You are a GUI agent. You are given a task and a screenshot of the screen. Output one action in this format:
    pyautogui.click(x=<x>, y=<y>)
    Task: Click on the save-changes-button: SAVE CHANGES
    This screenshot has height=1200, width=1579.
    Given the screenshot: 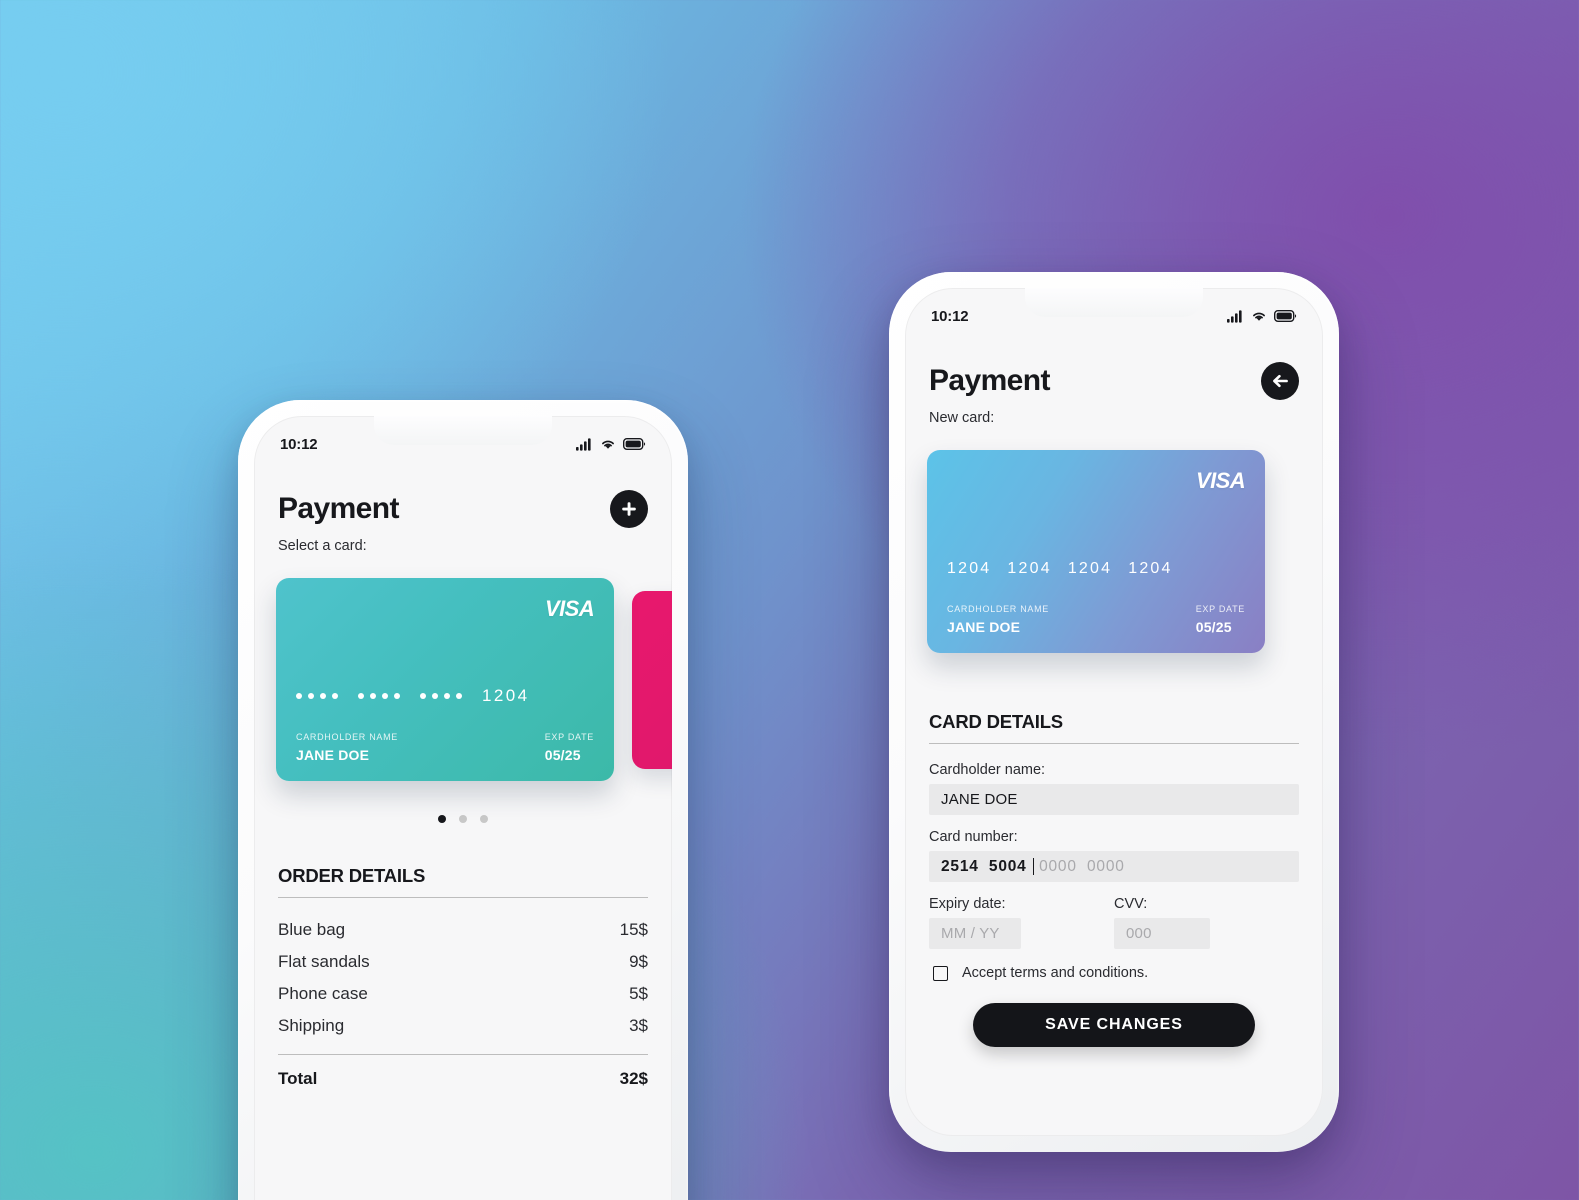 What is the action you would take?
    pyautogui.click(x=1114, y=1025)
    